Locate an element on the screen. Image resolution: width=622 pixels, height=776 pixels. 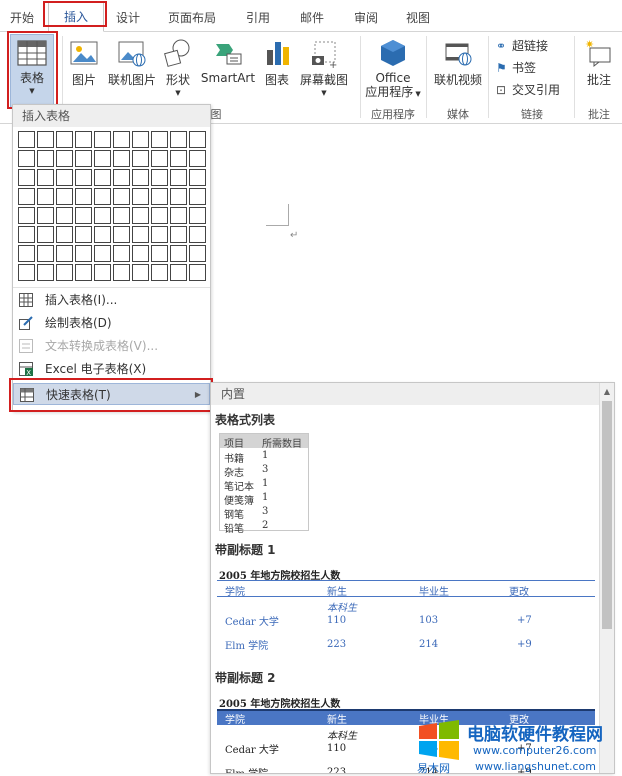
tab-view: 视图 is located at coordinates (418, 19).